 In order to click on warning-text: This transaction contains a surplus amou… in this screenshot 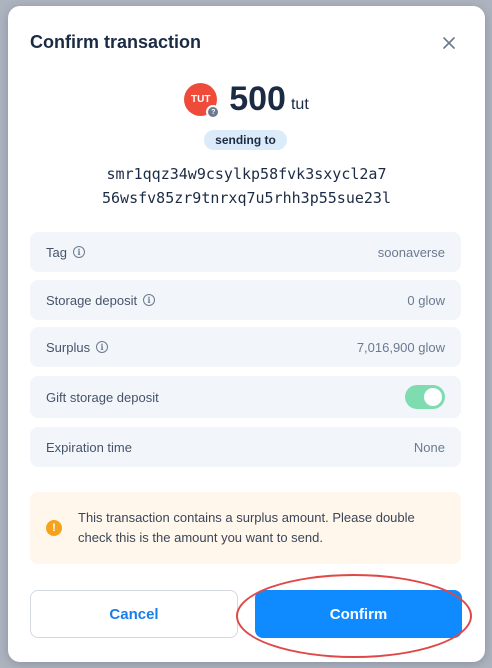, I will do `click(246, 527)`.